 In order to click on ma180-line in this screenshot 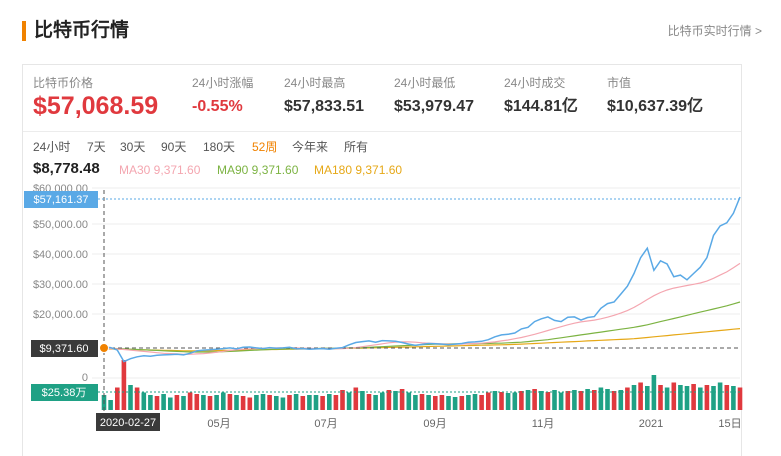, I will do `click(422, 340)`.